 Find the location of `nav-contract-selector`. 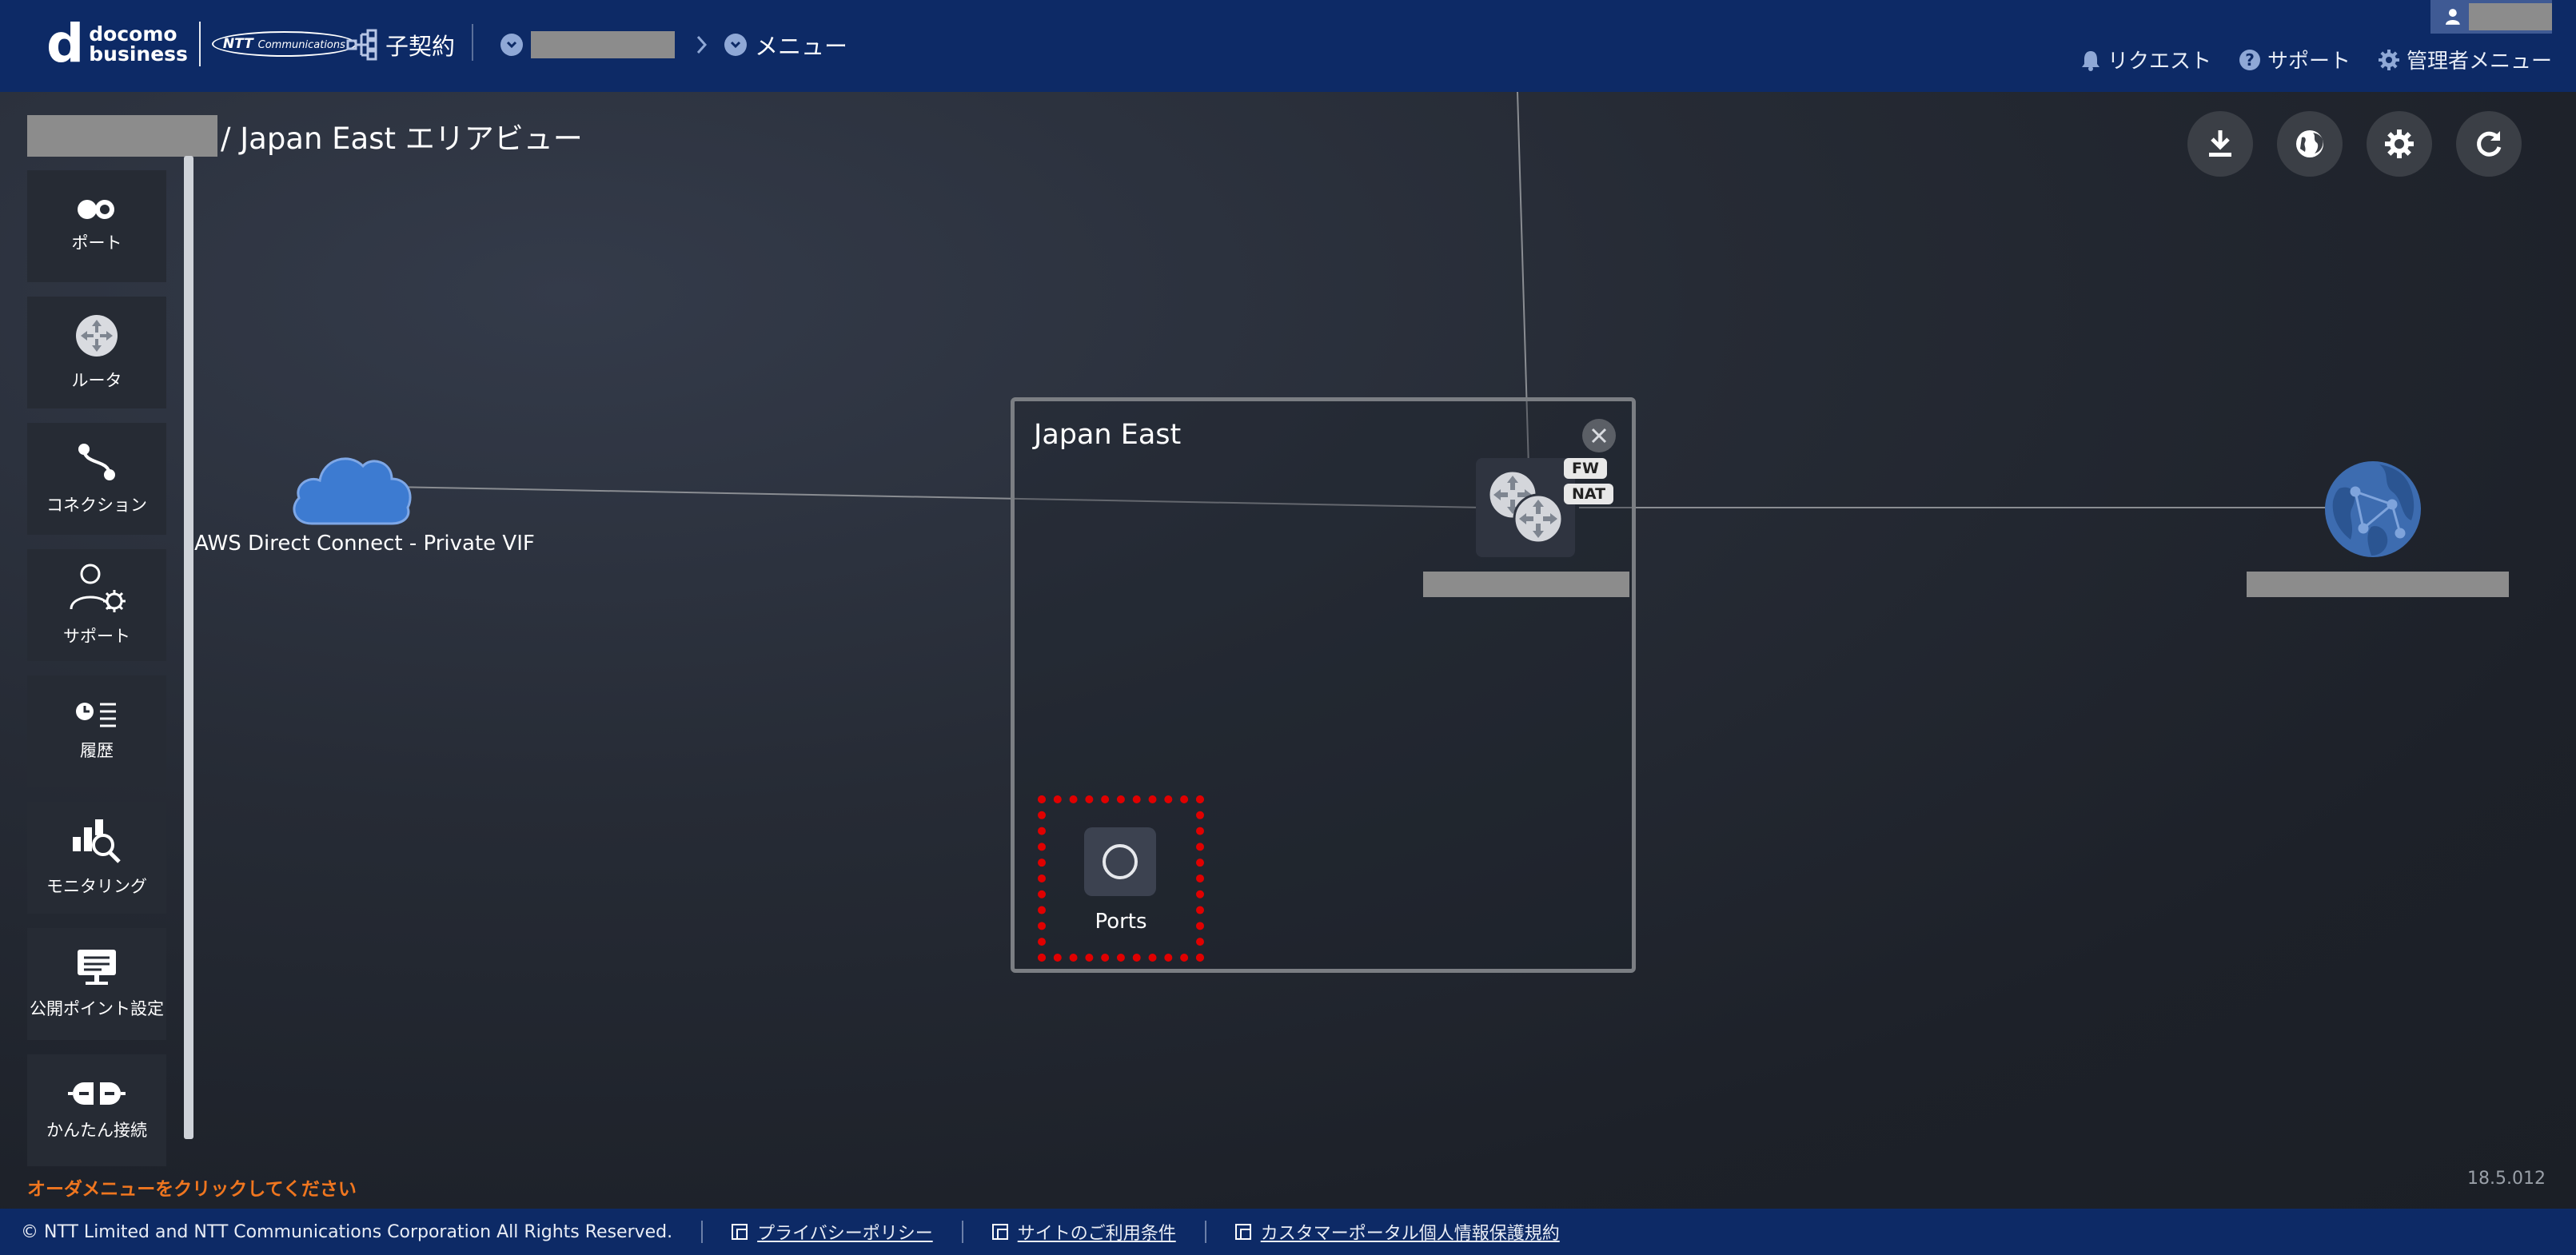

nav-contract-selector is located at coordinates (605, 45).